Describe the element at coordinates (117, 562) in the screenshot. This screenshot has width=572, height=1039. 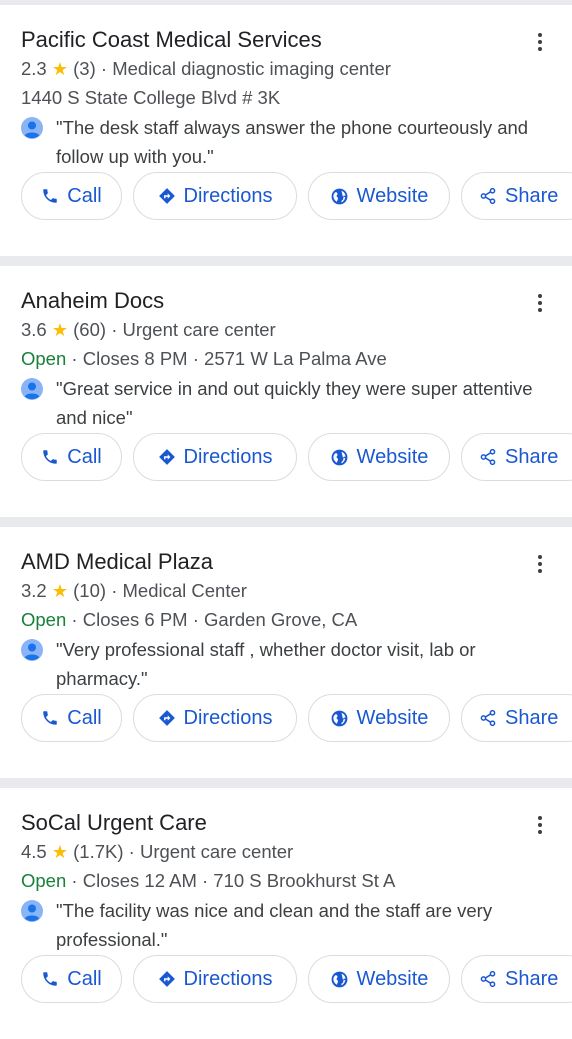
I see `listing-name: AMD Medical Plaza` at that location.